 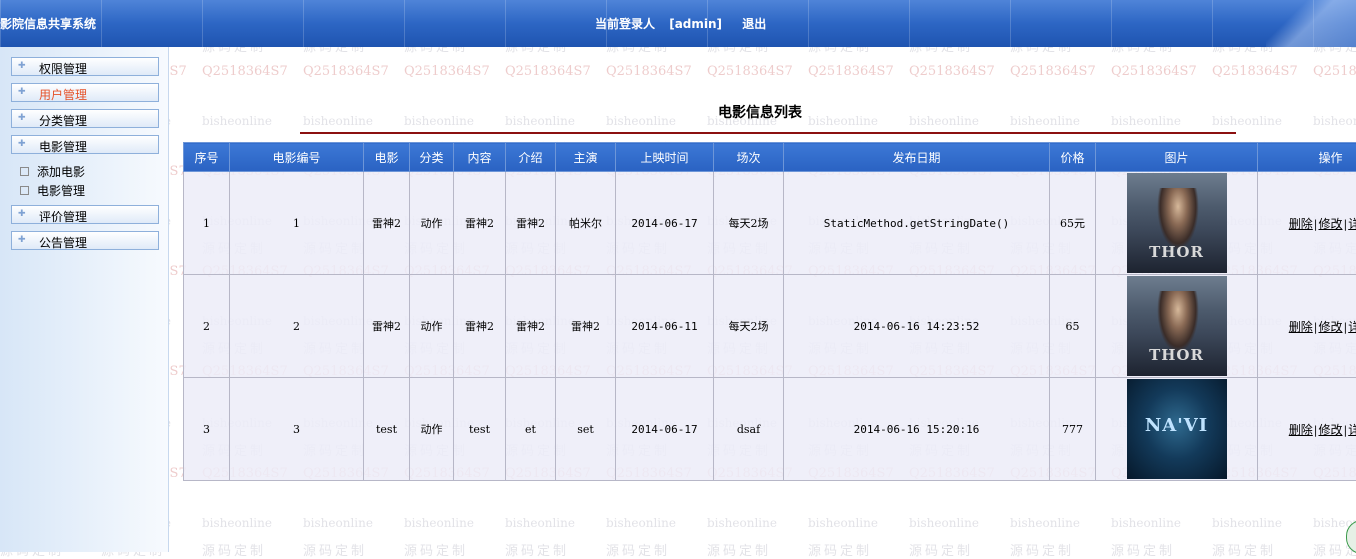 I want to click on logout-link: 退出, so click(x=754, y=24).